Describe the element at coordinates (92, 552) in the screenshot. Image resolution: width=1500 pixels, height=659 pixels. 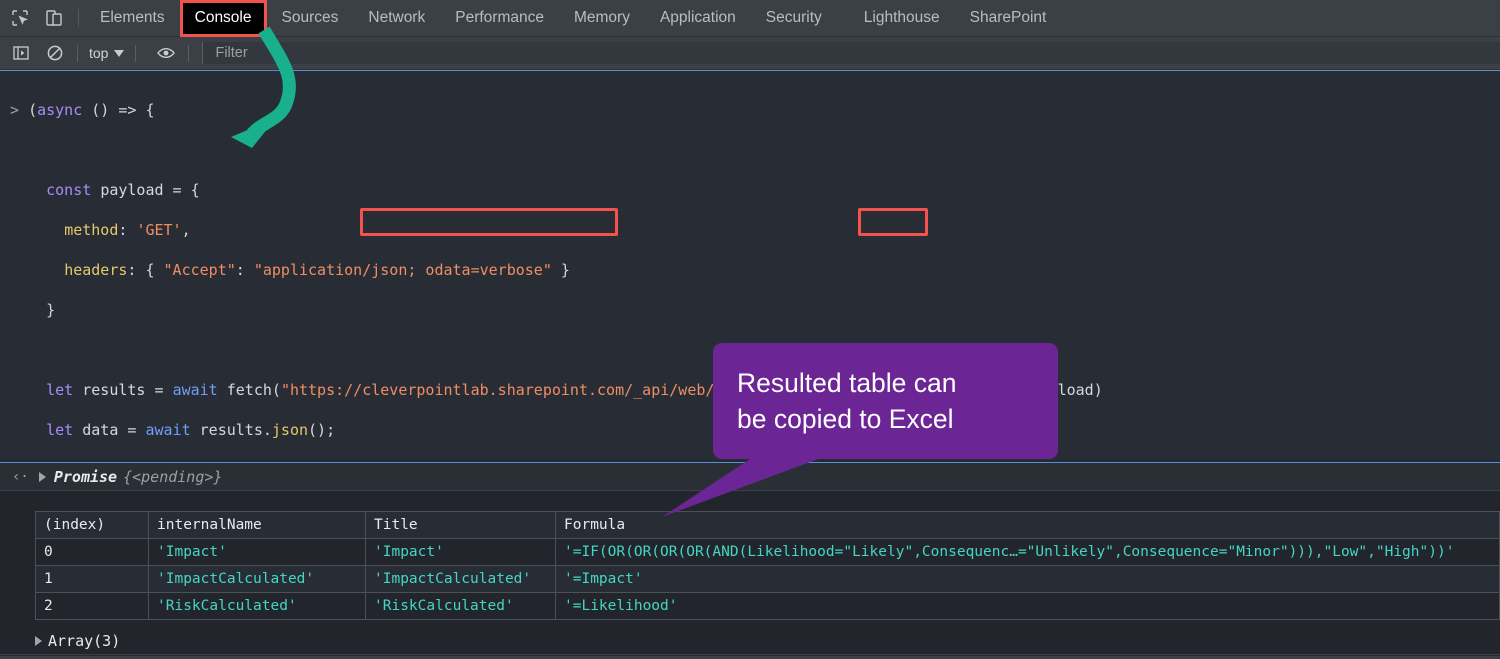
I see `cell-index: 0` at that location.